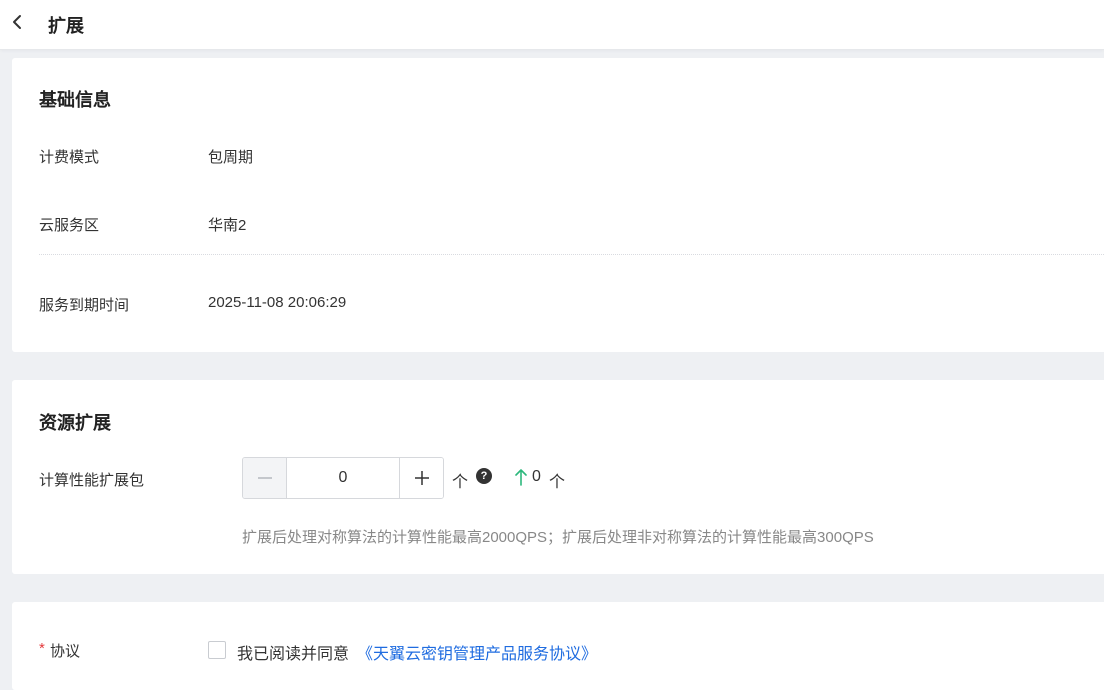  I want to click on compute-pack-input, so click(343, 478).